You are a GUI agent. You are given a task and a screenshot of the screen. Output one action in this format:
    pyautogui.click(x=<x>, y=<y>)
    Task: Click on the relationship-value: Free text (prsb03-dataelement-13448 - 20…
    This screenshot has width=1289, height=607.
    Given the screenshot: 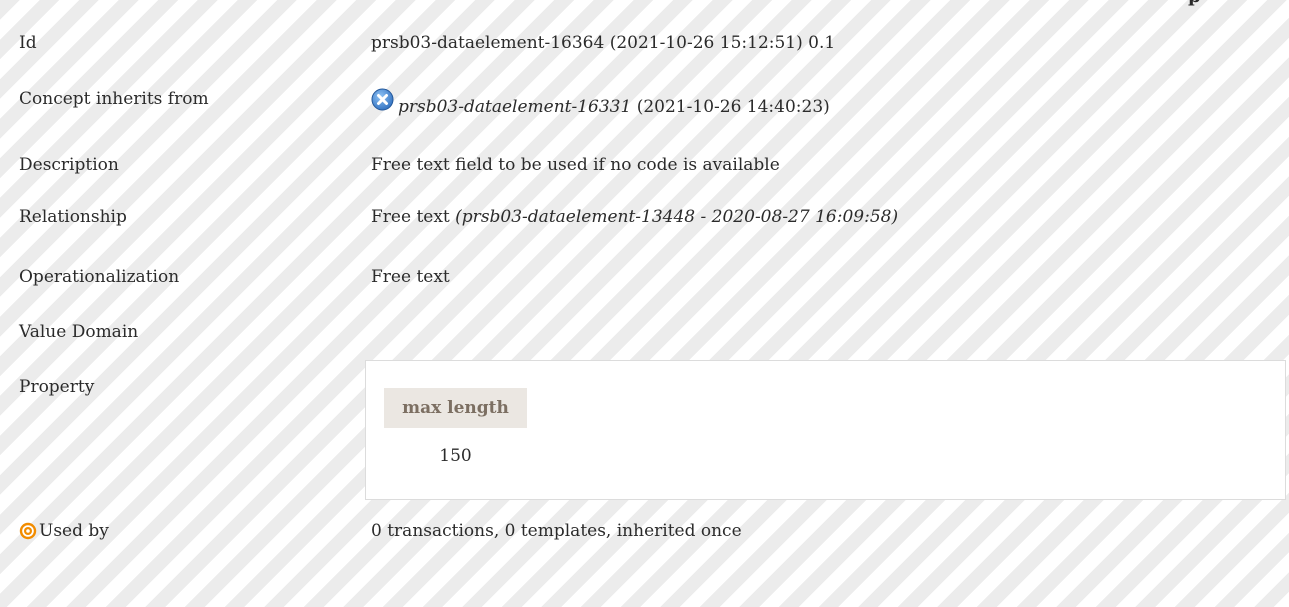 What is the action you would take?
    pyautogui.click(x=634, y=217)
    